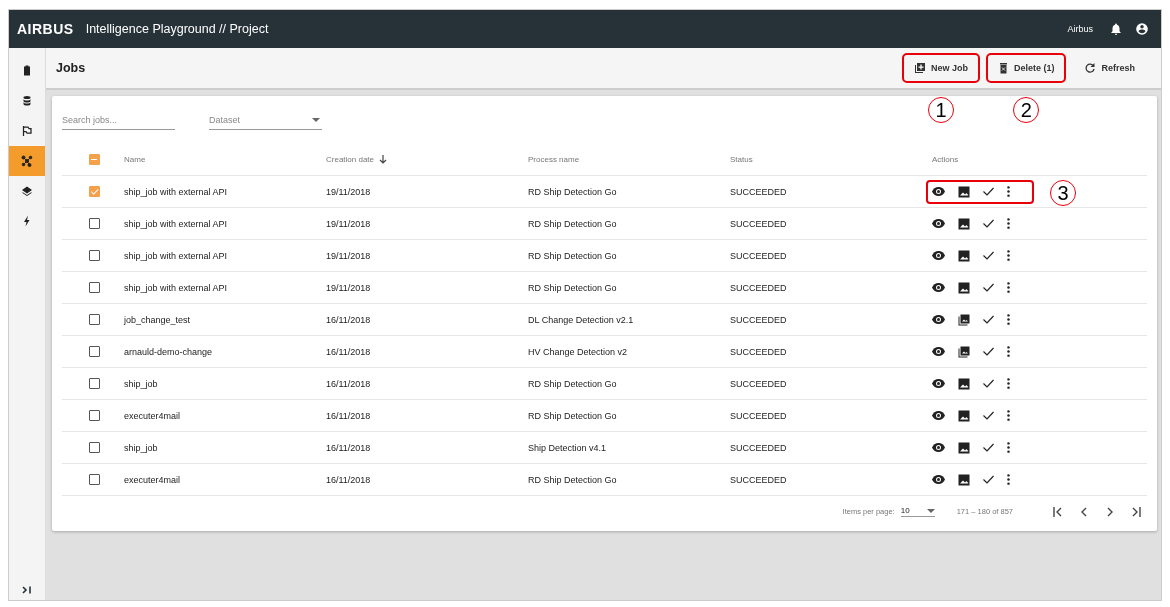 The height and width of the screenshot is (607, 1170). I want to click on expand-sidebar-icon, so click(27, 590).